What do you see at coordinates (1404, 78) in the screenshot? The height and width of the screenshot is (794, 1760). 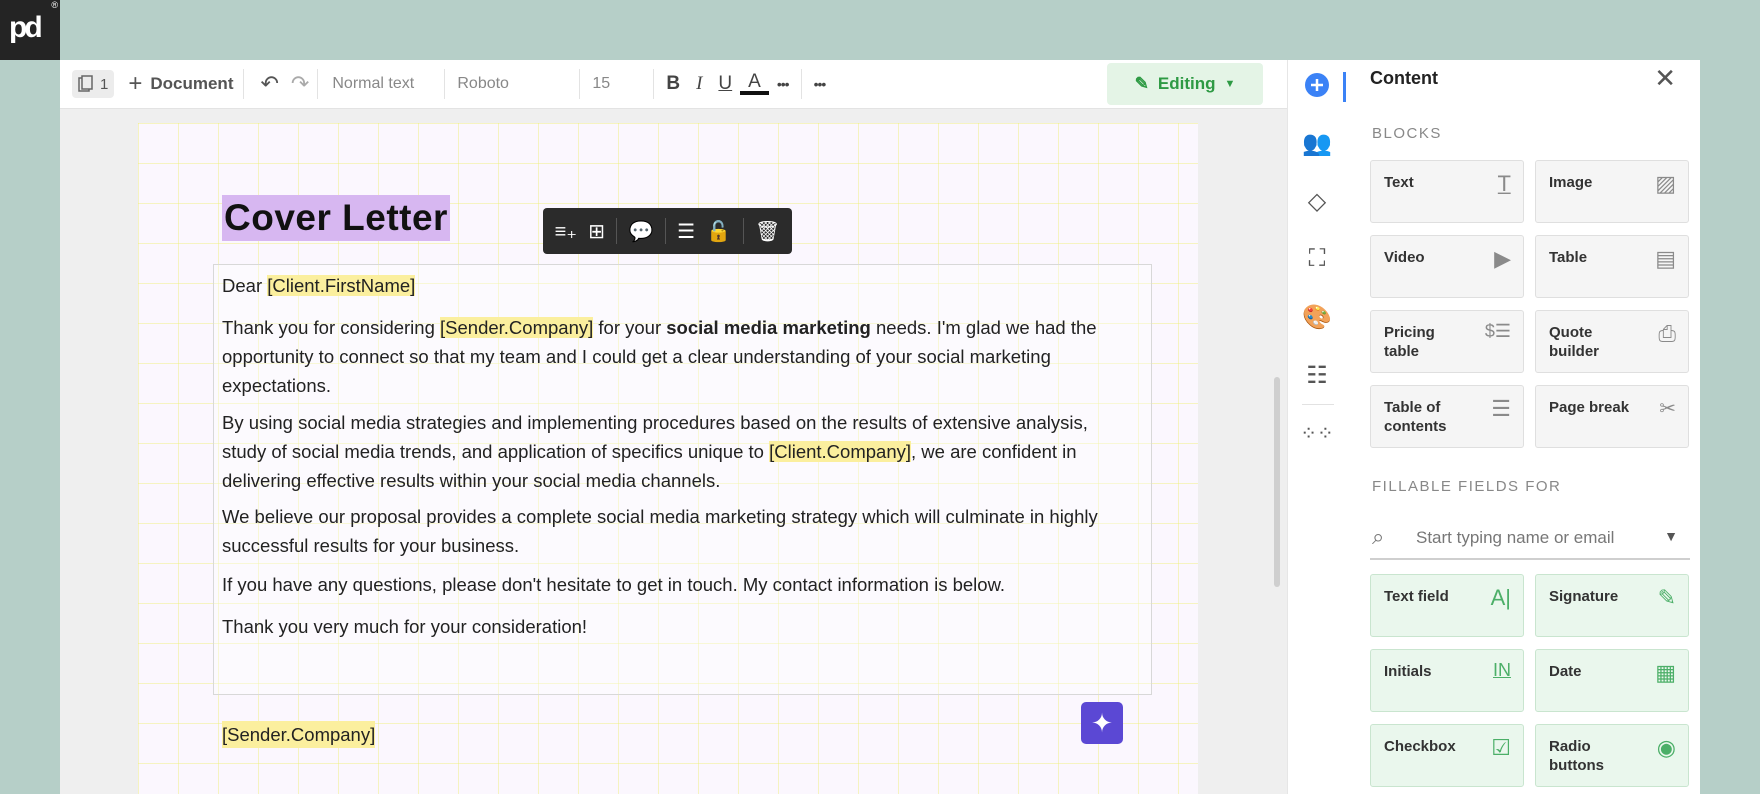 I see `panel-title: Content` at bounding box center [1404, 78].